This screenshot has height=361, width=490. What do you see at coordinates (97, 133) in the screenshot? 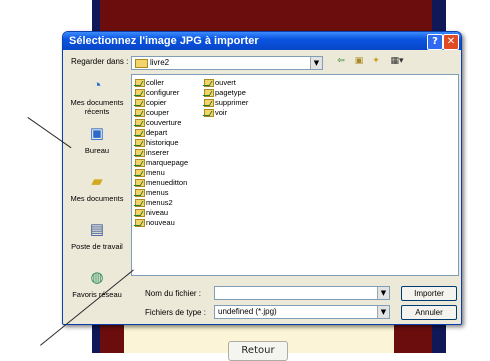
I see `desktop-icon: ▣` at bounding box center [97, 133].